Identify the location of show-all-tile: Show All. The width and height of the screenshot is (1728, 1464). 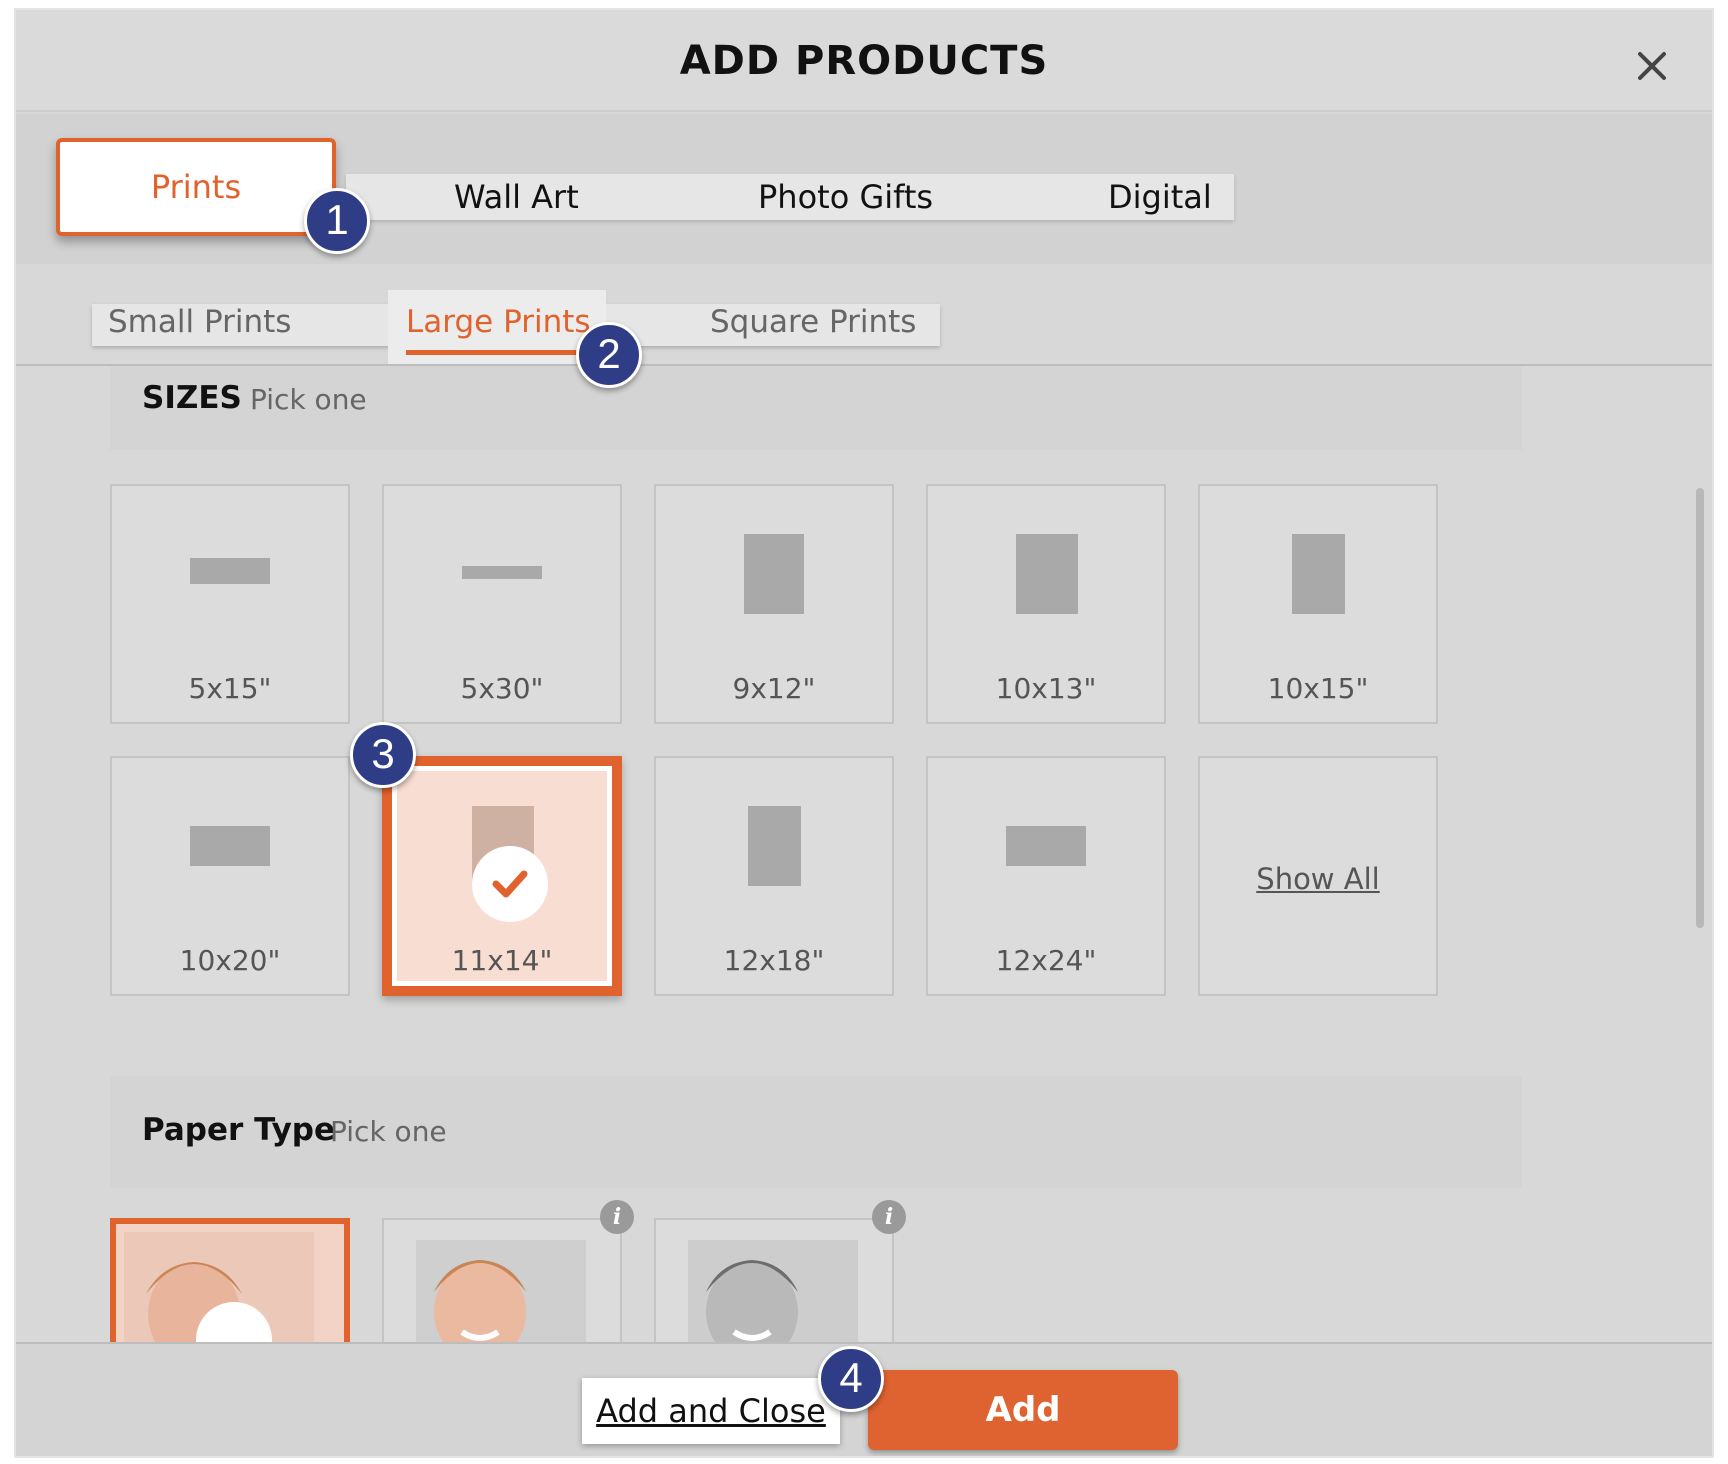
(1318, 876).